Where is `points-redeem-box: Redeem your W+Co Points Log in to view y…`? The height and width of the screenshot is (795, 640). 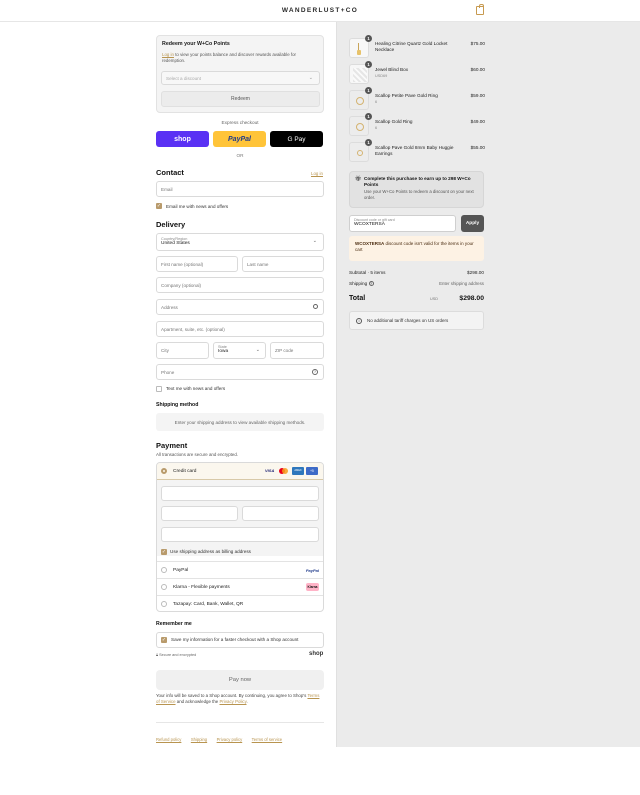 points-redeem-box: Redeem your W+Co Points Log in to view y… is located at coordinates (240, 74).